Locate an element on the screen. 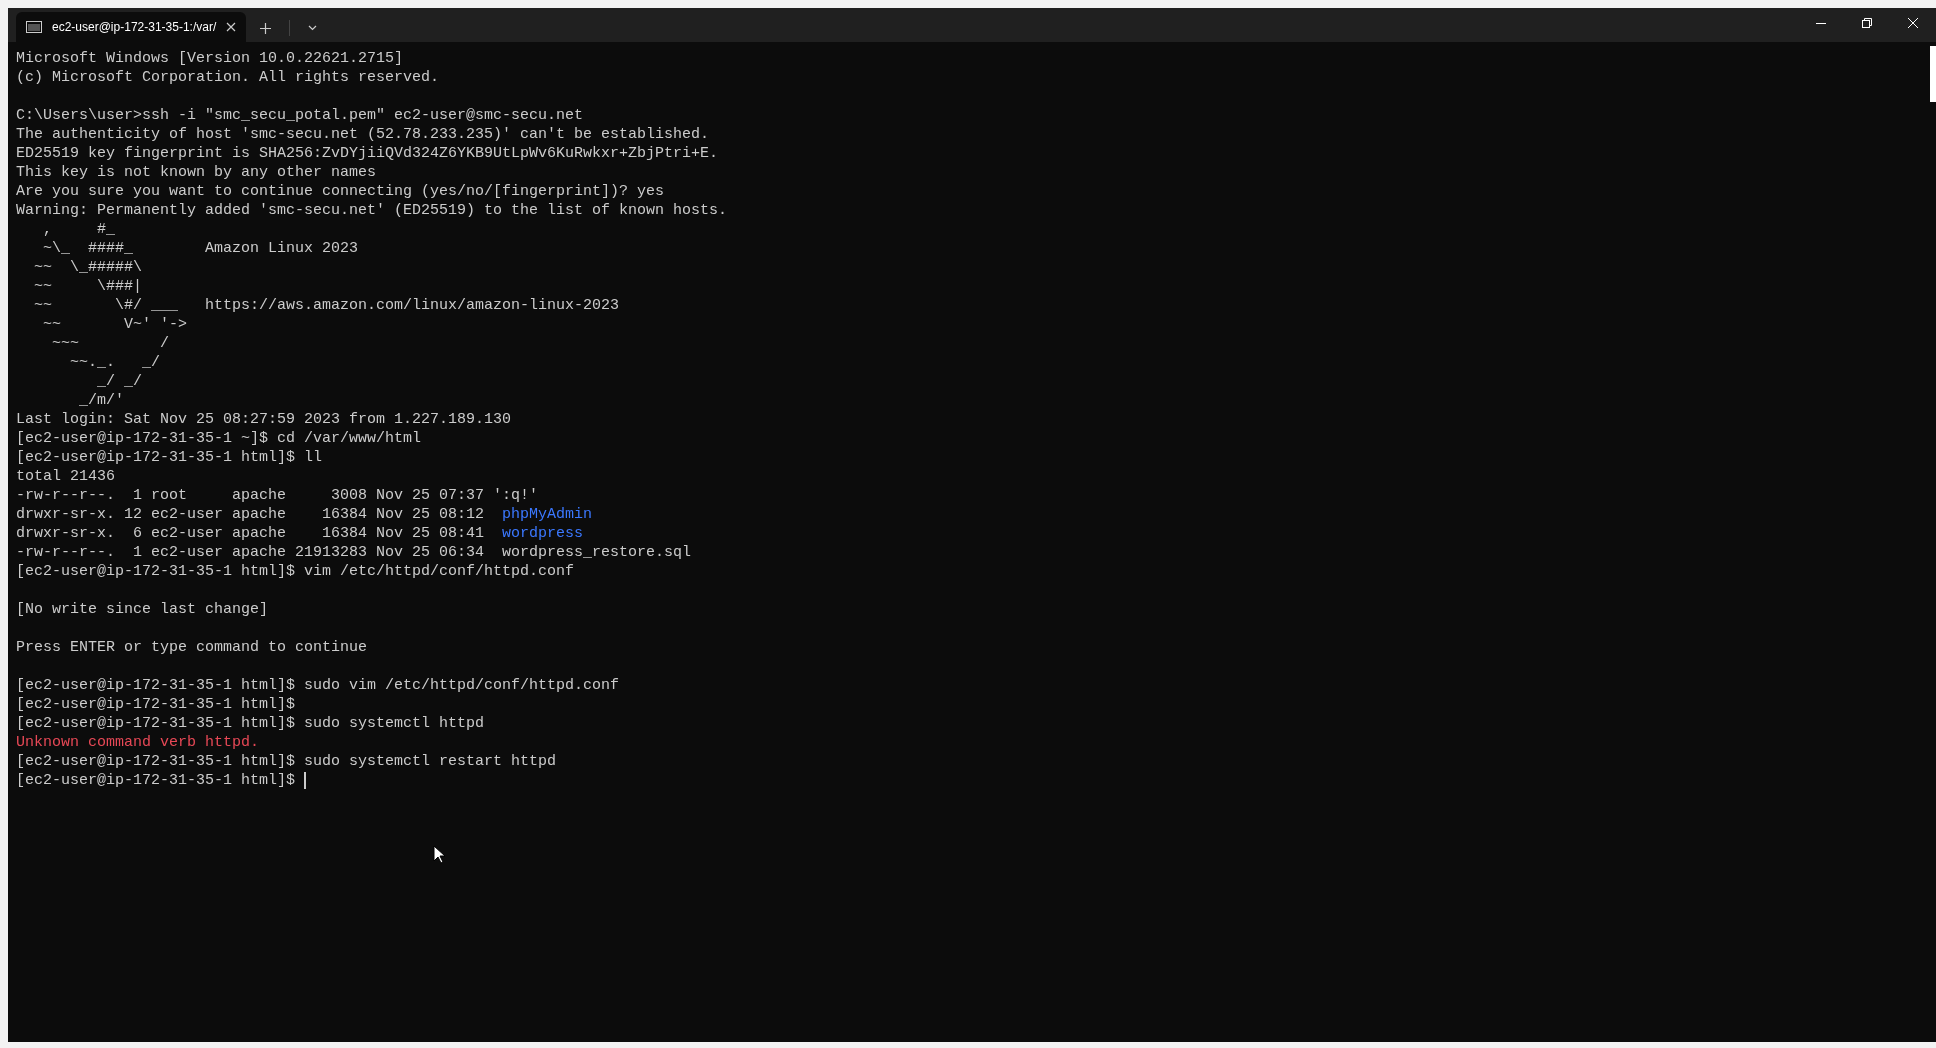 The width and height of the screenshot is (1936, 1048). terminal-line: [ec2-user@ip-172-31-35-1 ~]$ cd /var/www/html is located at coordinates (219, 438).